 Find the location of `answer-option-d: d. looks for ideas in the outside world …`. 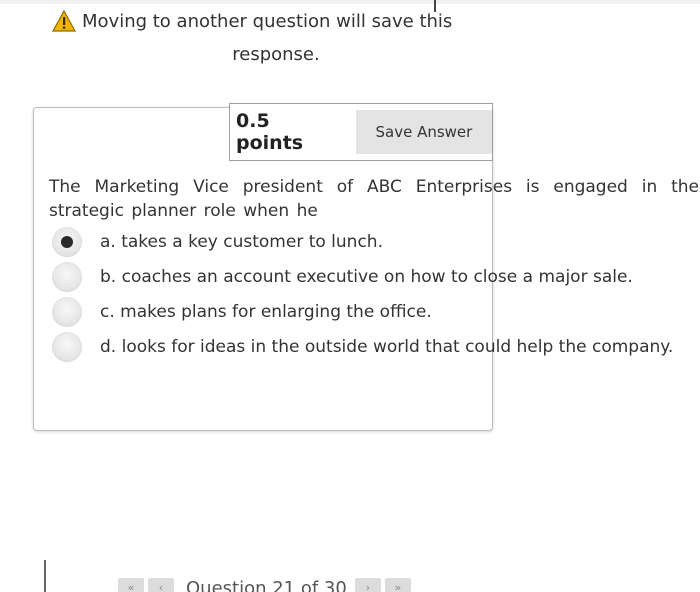

answer-option-d: d. looks for ideas in the outside world … is located at coordinates (376, 346).